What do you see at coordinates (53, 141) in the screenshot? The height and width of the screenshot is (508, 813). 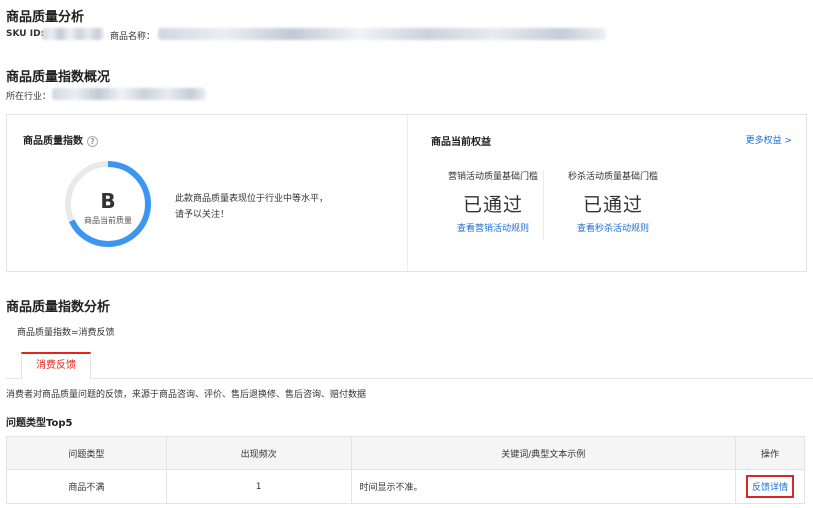 I see `index-card-title: 商品质量指数` at bounding box center [53, 141].